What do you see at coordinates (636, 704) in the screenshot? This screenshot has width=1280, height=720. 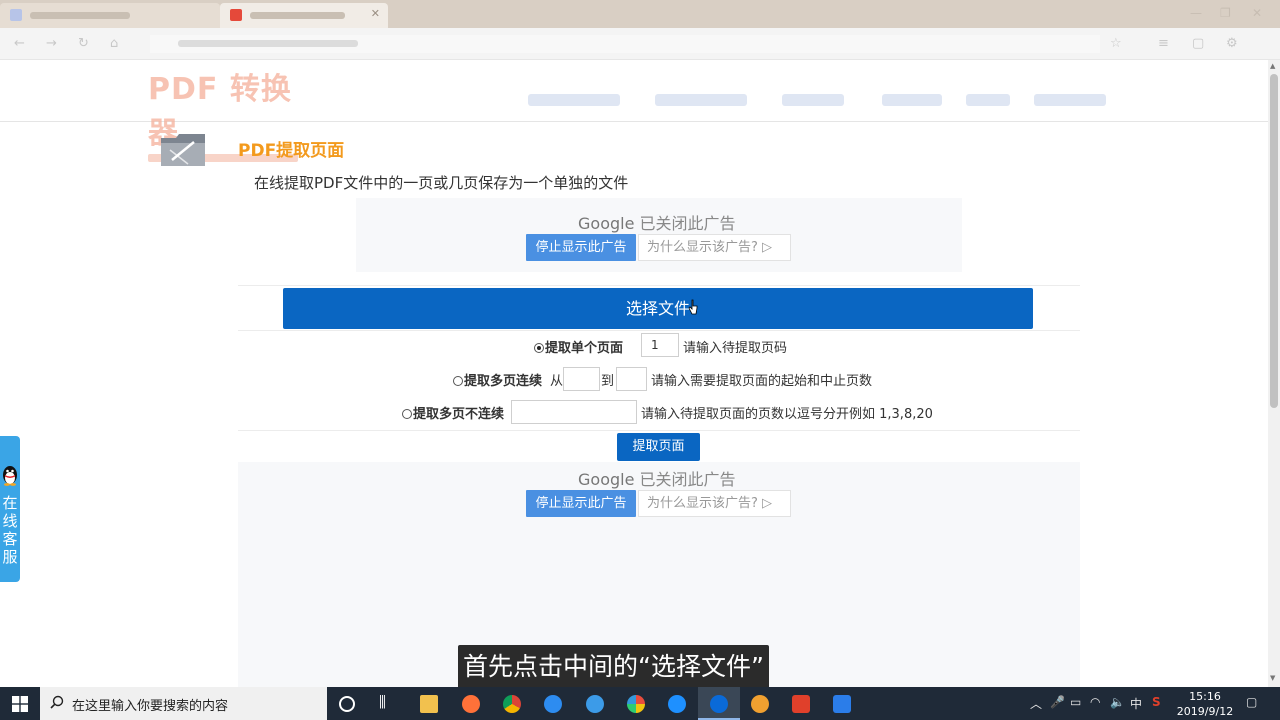 I see `360-browser-icon` at bounding box center [636, 704].